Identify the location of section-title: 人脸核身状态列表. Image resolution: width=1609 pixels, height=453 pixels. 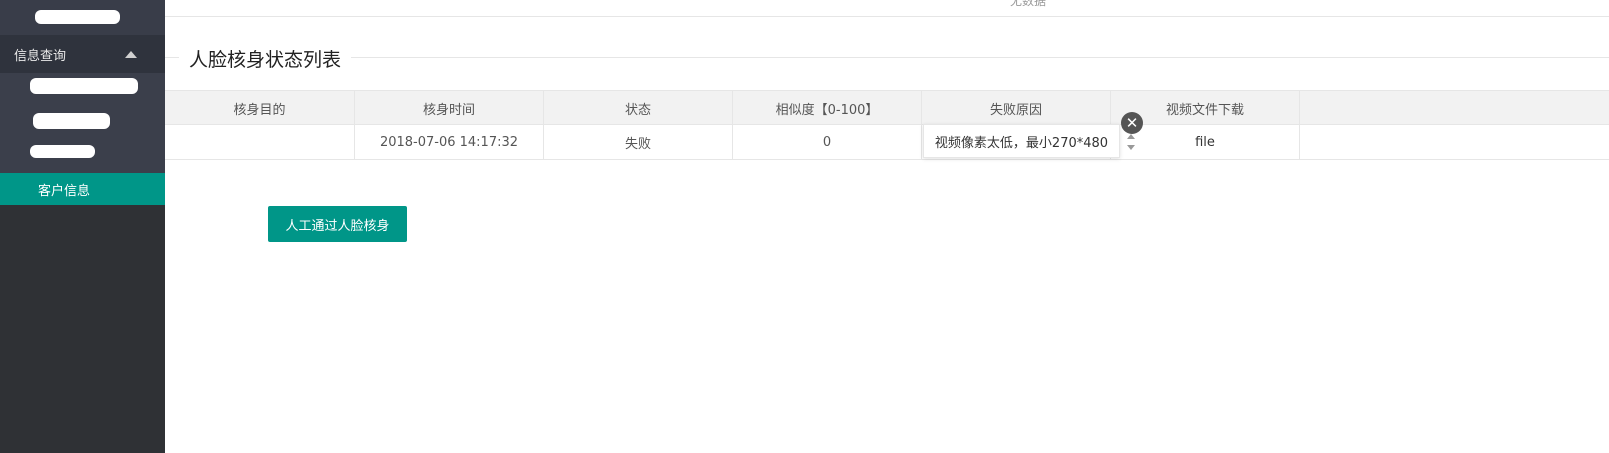
(265, 58).